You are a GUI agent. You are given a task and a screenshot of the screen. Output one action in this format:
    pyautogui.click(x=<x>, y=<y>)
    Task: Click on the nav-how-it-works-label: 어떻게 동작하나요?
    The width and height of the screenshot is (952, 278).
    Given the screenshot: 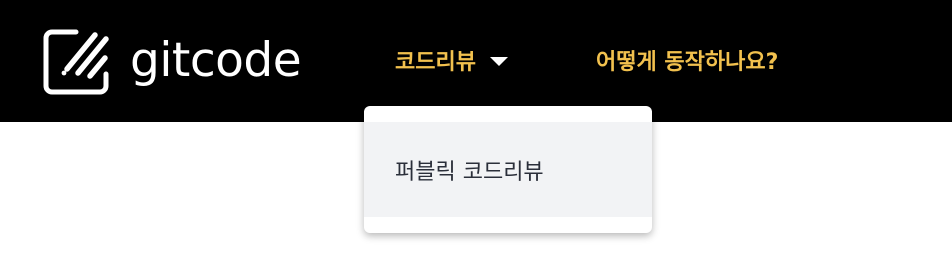 What is the action you would take?
    pyautogui.click(x=687, y=62)
    